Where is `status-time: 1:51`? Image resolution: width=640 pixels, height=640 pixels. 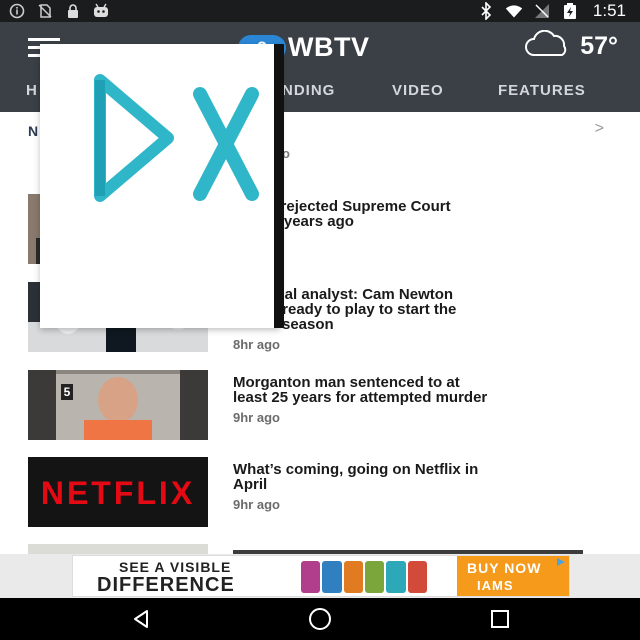 status-time: 1:51 is located at coordinates (609, 10).